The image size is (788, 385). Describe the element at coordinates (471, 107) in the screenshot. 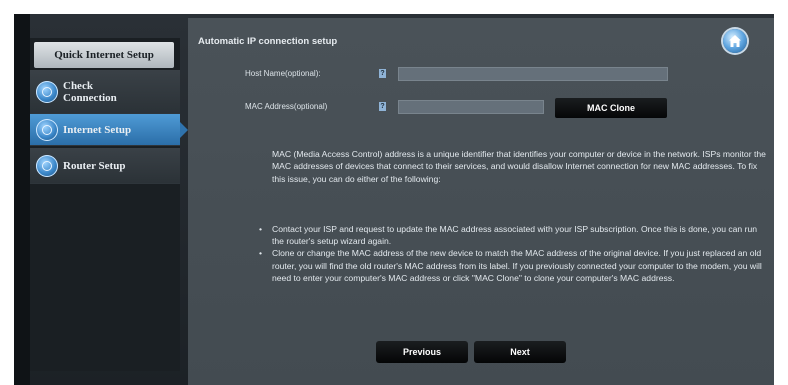

I see `mac-address-input` at that location.